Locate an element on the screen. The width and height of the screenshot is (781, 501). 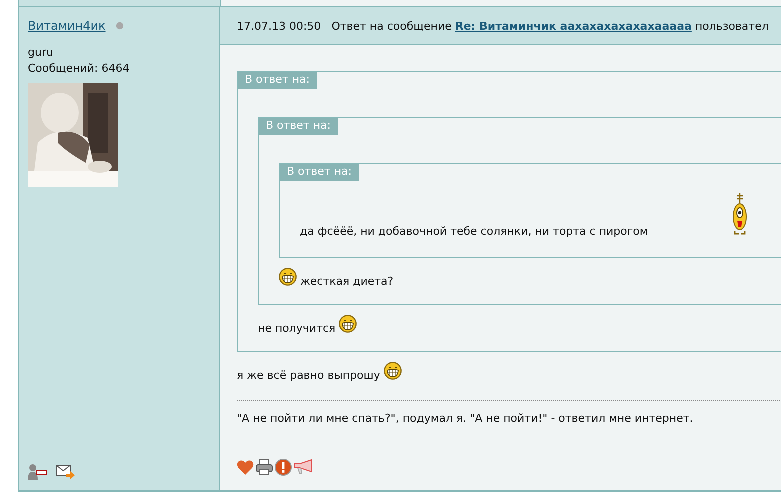
warning-icon is located at coordinates (283, 467).